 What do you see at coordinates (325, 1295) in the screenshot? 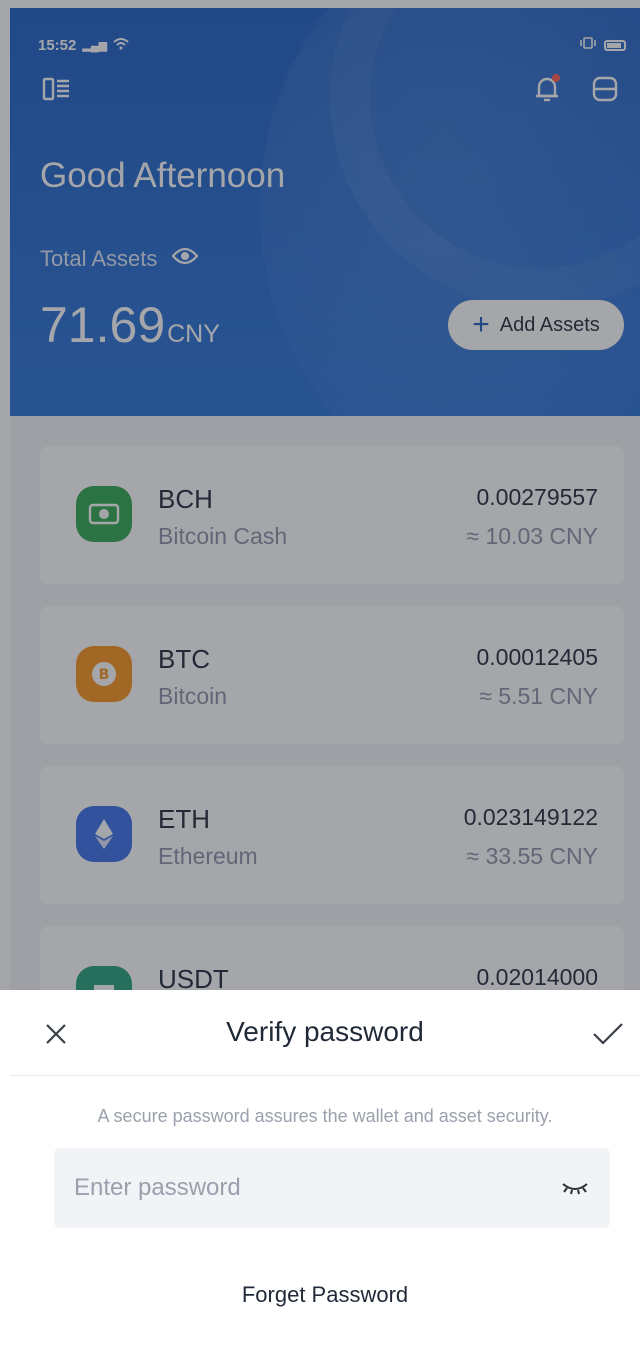
I see `forget-password-link: Forget Password` at bounding box center [325, 1295].